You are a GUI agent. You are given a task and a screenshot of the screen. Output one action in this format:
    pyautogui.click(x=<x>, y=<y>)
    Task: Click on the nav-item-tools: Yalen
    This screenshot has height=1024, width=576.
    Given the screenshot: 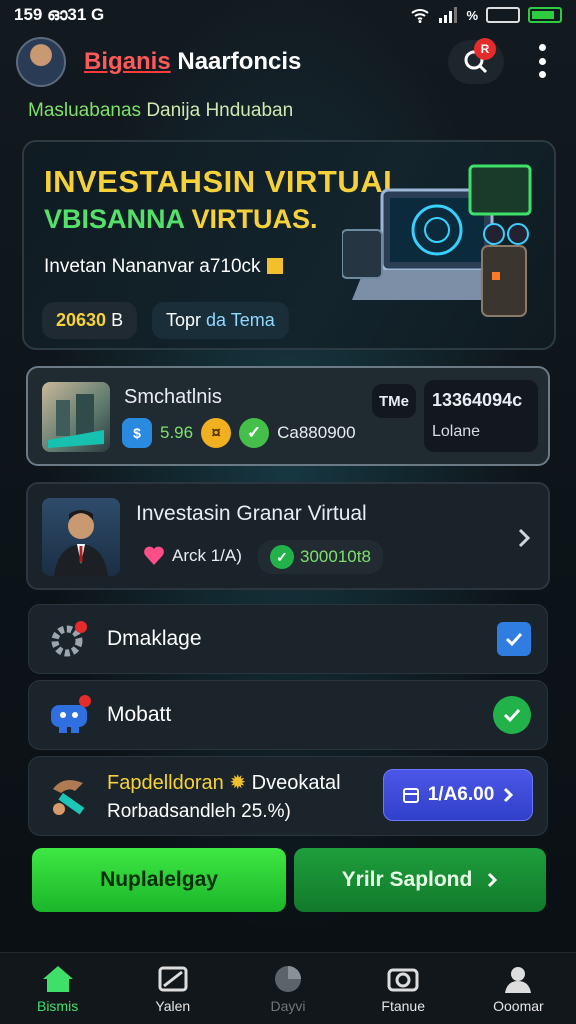 What is the action you would take?
    pyautogui.click(x=172, y=988)
    